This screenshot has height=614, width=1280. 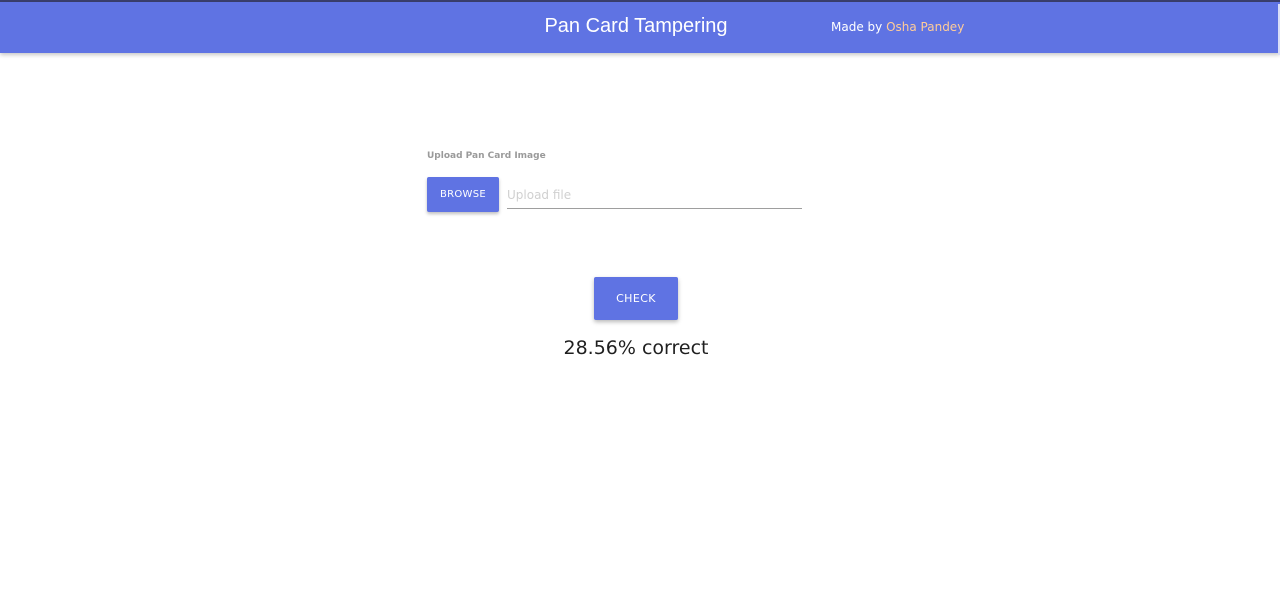 What do you see at coordinates (654, 195) in the screenshot?
I see `upload-file-input` at bounding box center [654, 195].